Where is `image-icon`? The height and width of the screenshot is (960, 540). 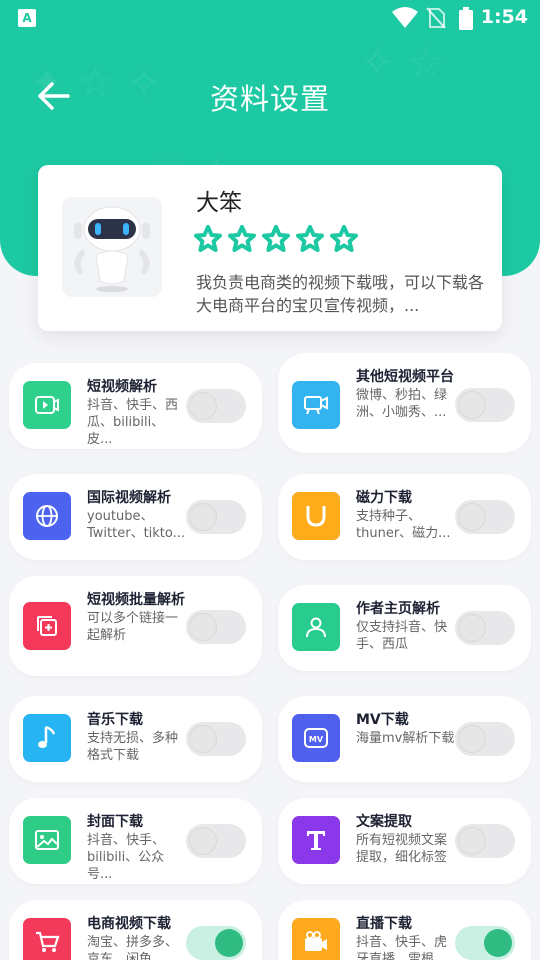 image-icon is located at coordinates (47, 840).